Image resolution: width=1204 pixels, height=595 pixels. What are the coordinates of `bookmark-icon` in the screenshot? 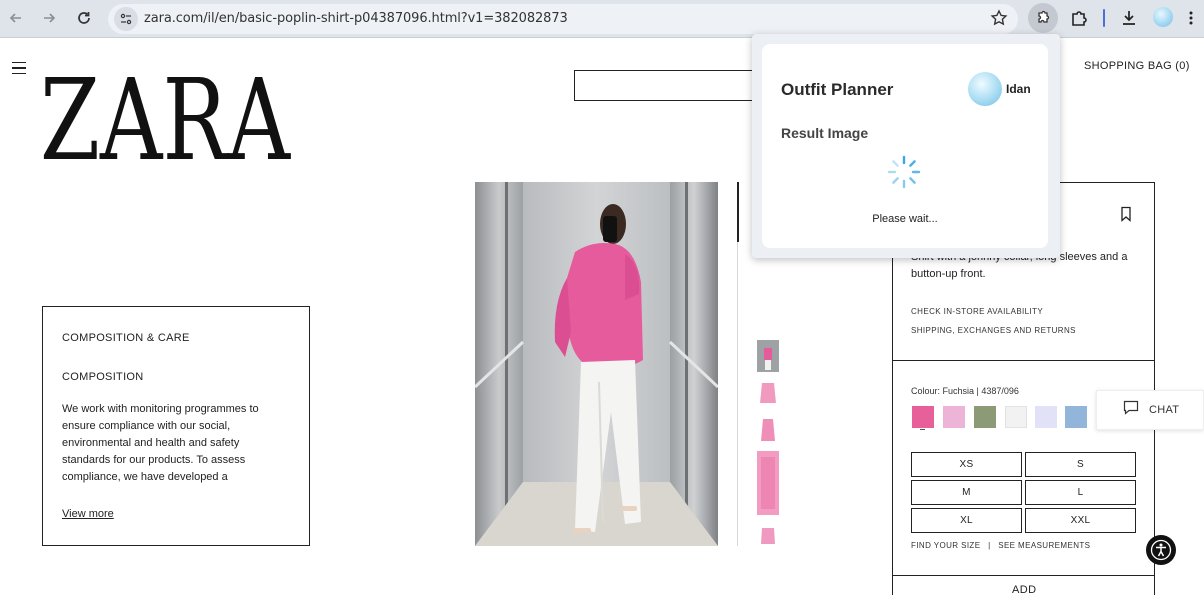 It's located at (1126, 216).